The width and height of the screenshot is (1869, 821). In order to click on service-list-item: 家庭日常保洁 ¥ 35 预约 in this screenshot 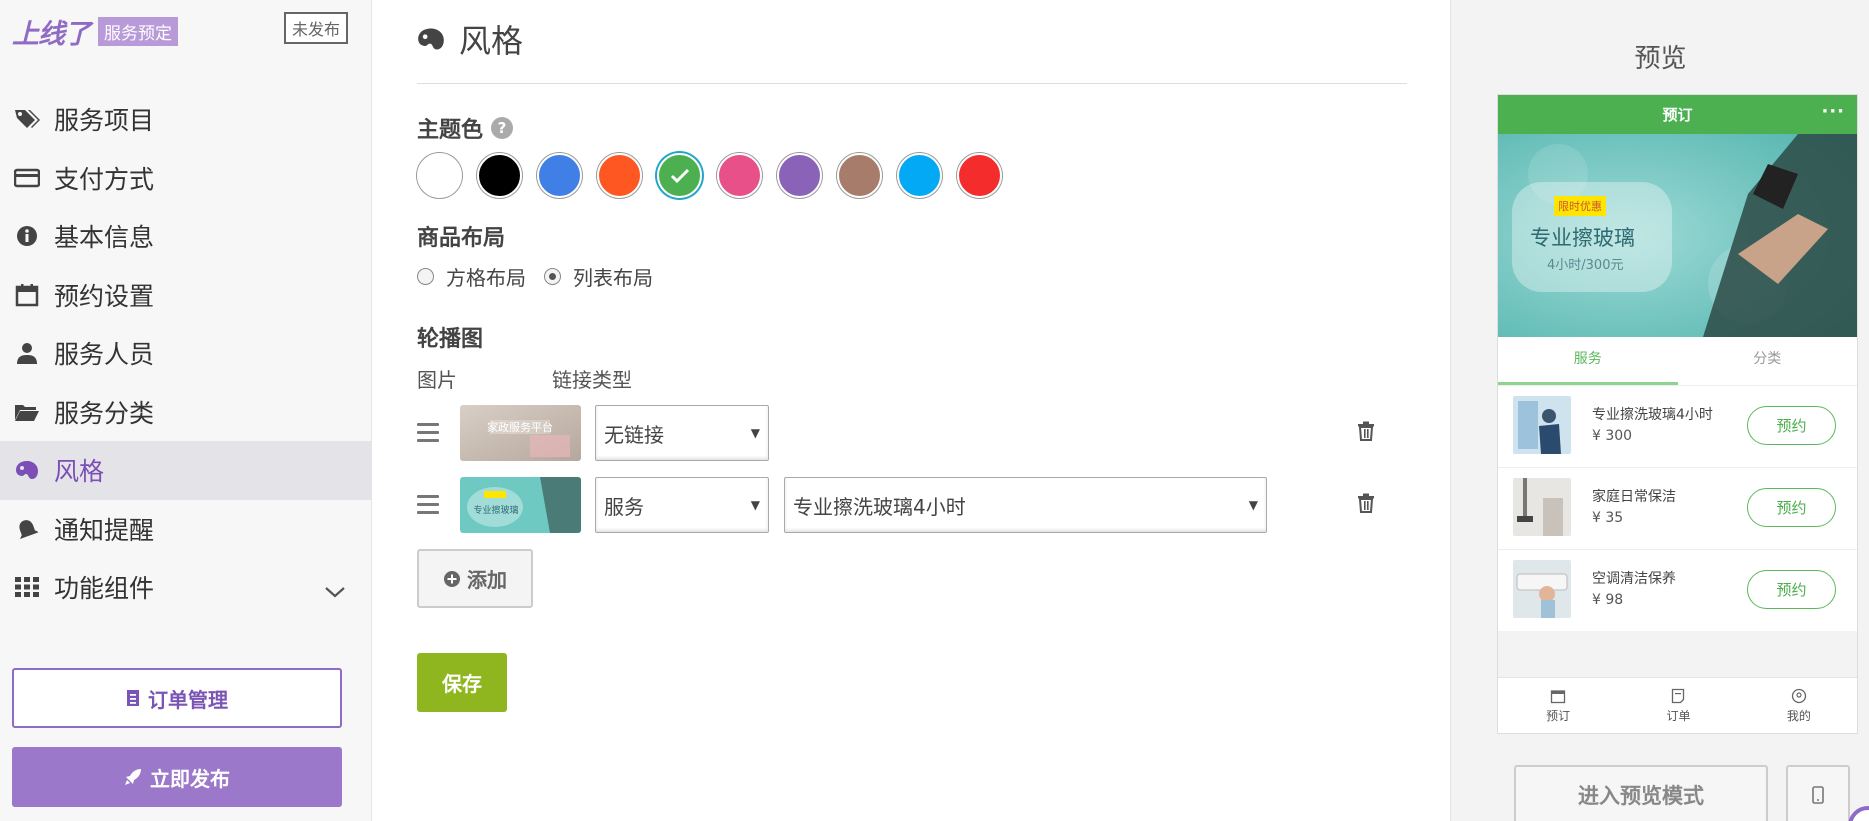, I will do `click(1677, 508)`.